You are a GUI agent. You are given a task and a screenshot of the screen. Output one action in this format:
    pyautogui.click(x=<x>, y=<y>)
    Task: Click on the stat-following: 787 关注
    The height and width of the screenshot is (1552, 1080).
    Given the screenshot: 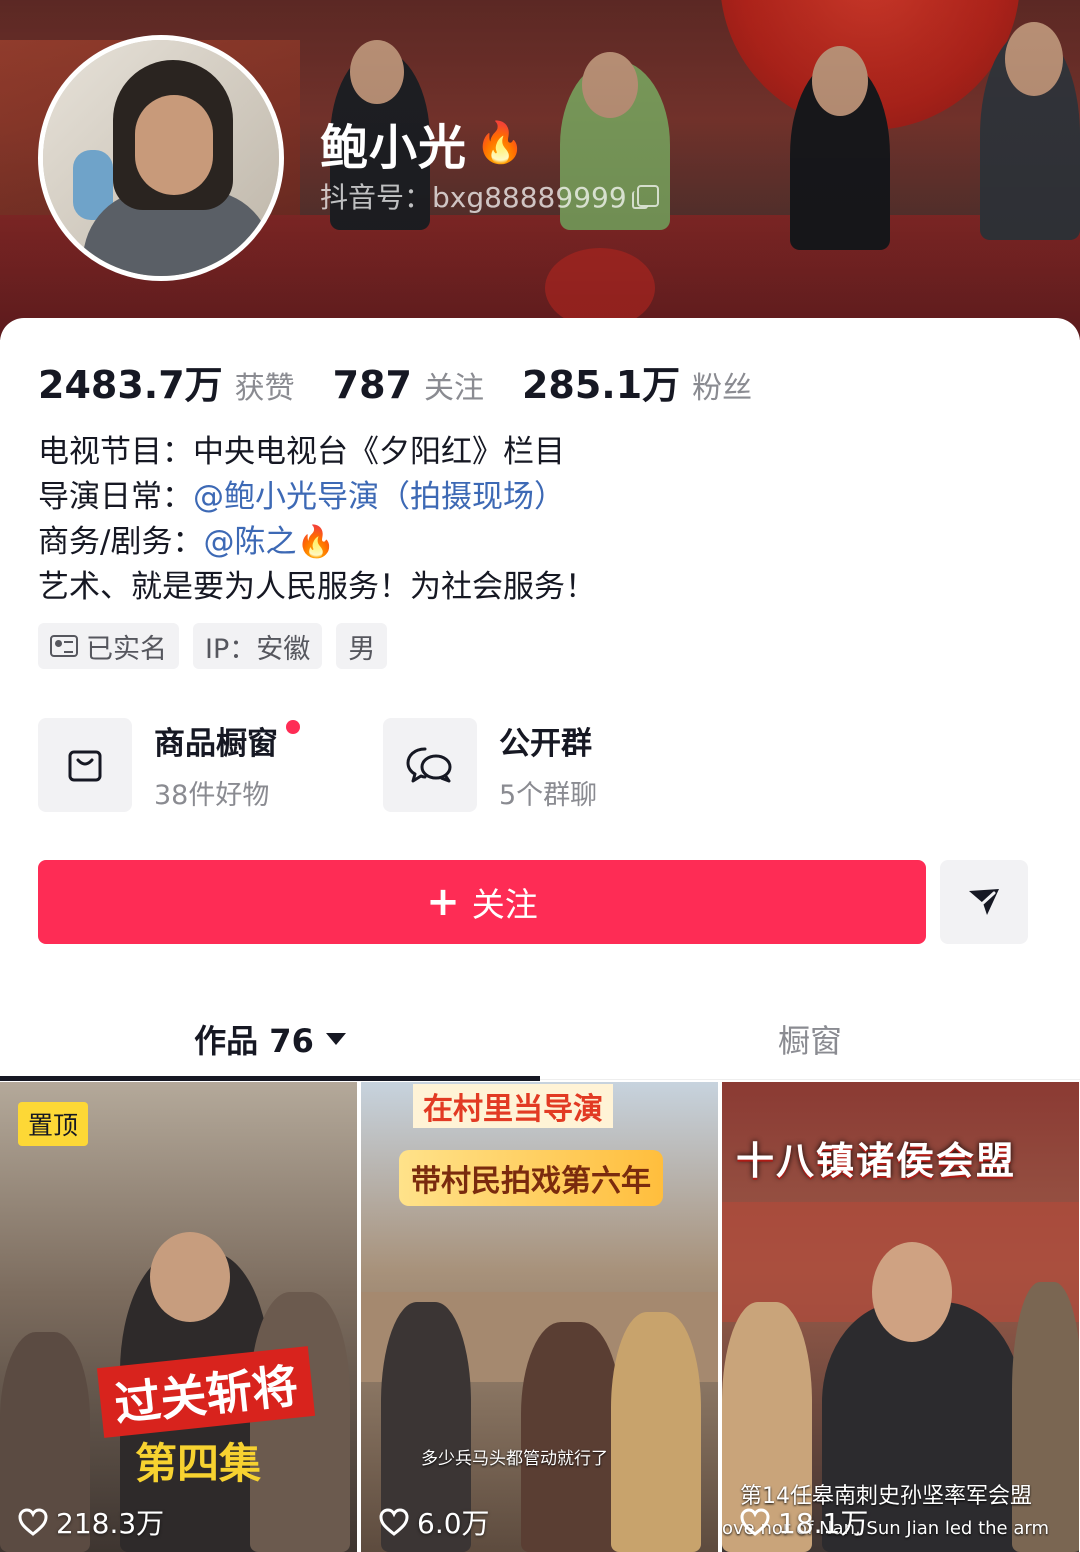 What is the action you would take?
    pyautogui.click(x=408, y=385)
    